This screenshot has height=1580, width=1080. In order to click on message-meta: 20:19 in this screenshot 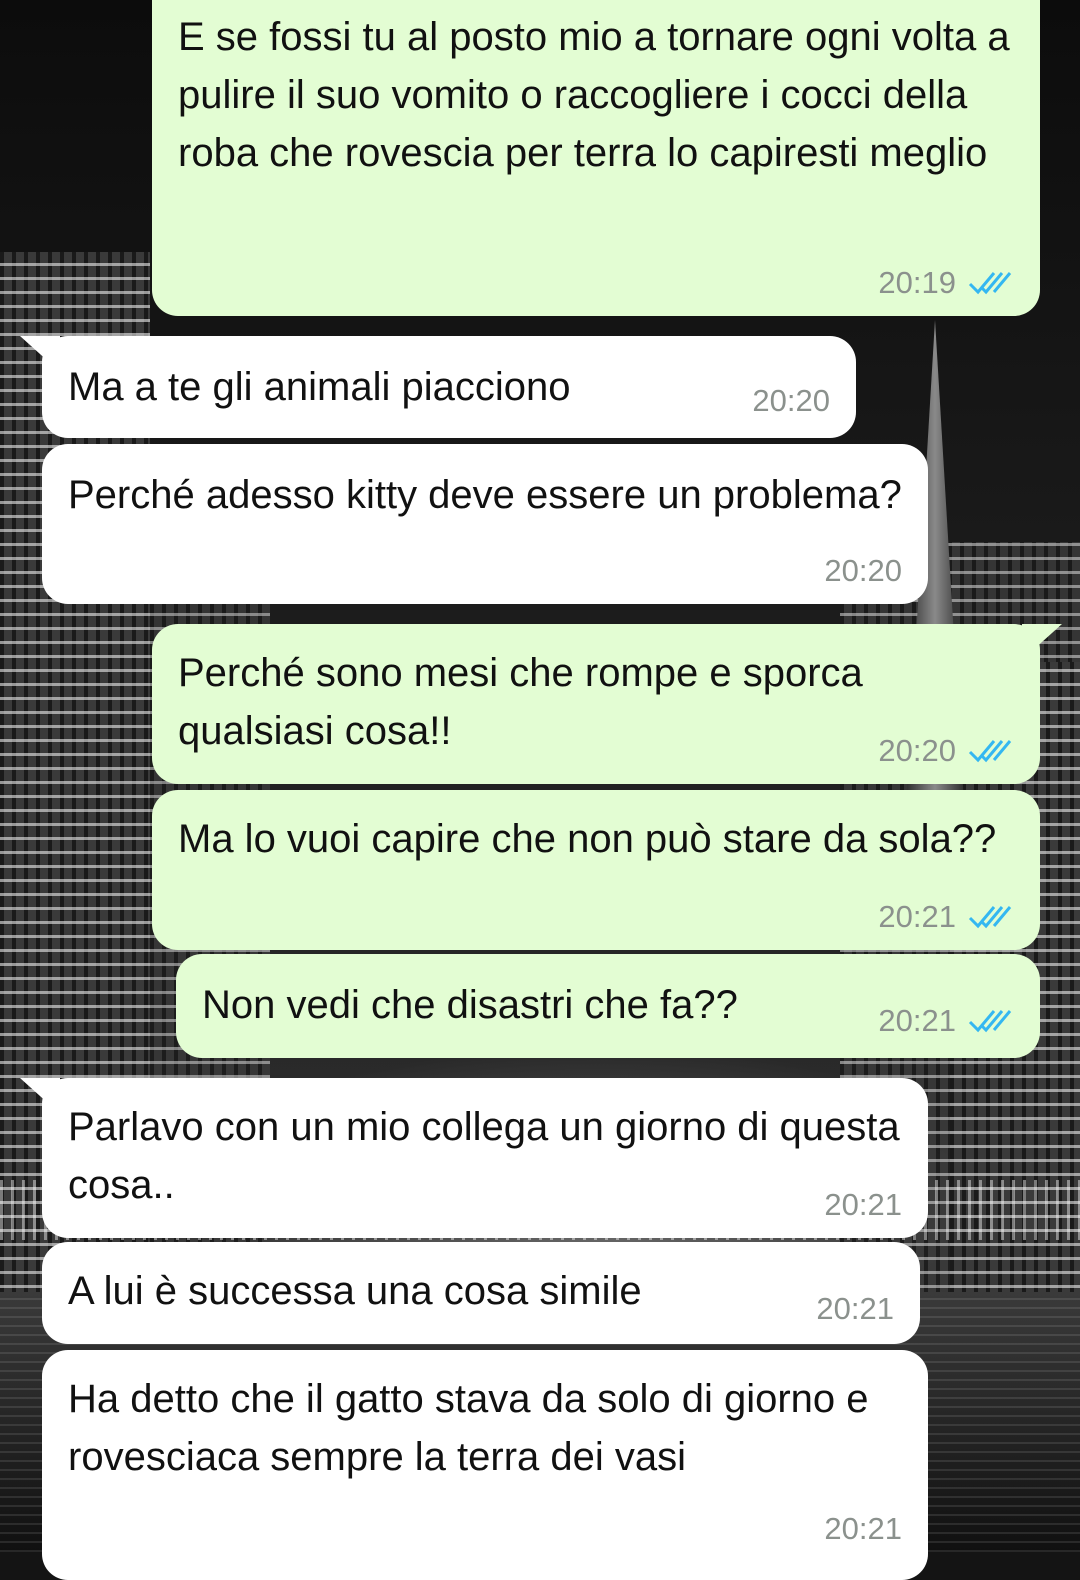, I will do `click(946, 283)`.